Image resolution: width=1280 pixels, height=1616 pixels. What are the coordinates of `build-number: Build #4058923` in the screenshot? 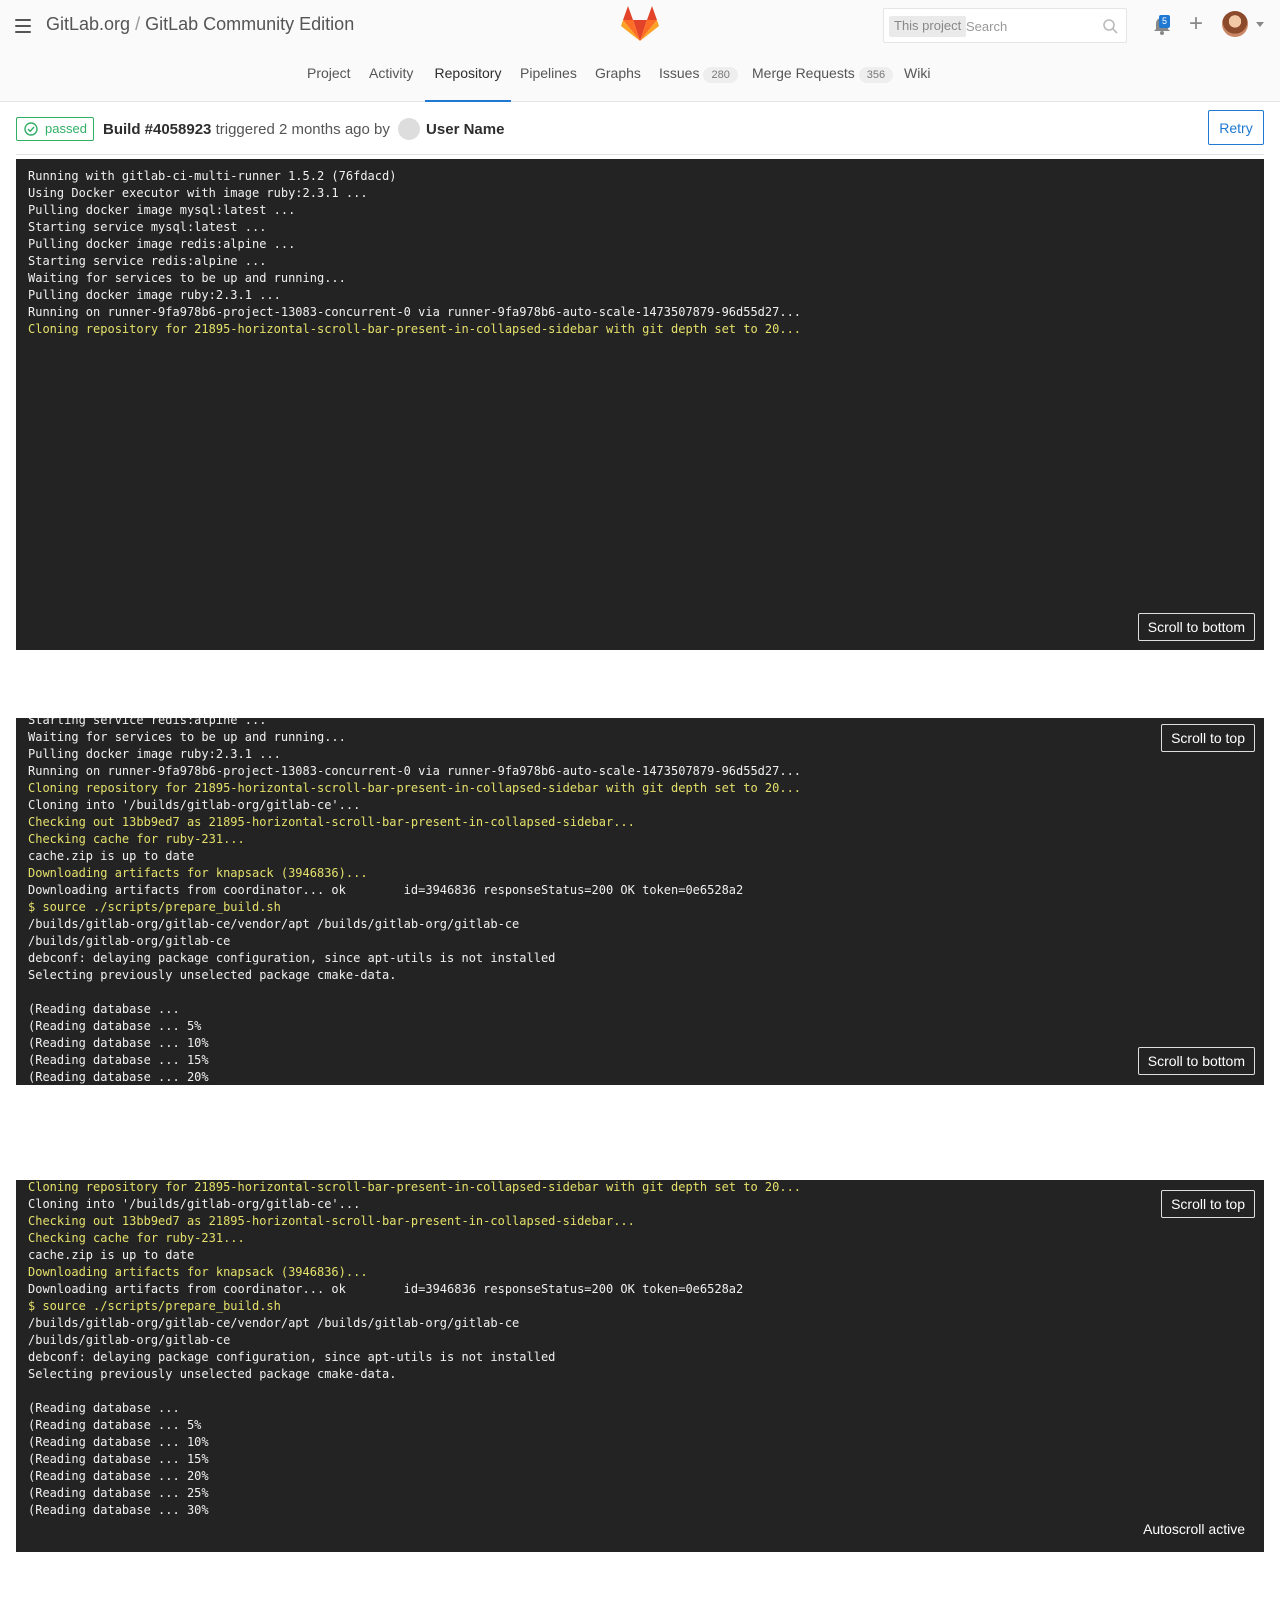 It's located at (157, 129).